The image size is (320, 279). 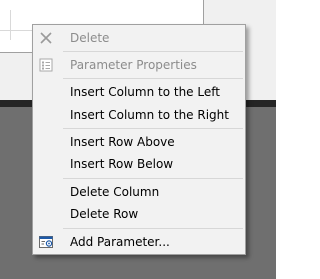 What do you see at coordinates (133, 65) in the screenshot?
I see `menu-item-label: Parameter Properties` at bounding box center [133, 65].